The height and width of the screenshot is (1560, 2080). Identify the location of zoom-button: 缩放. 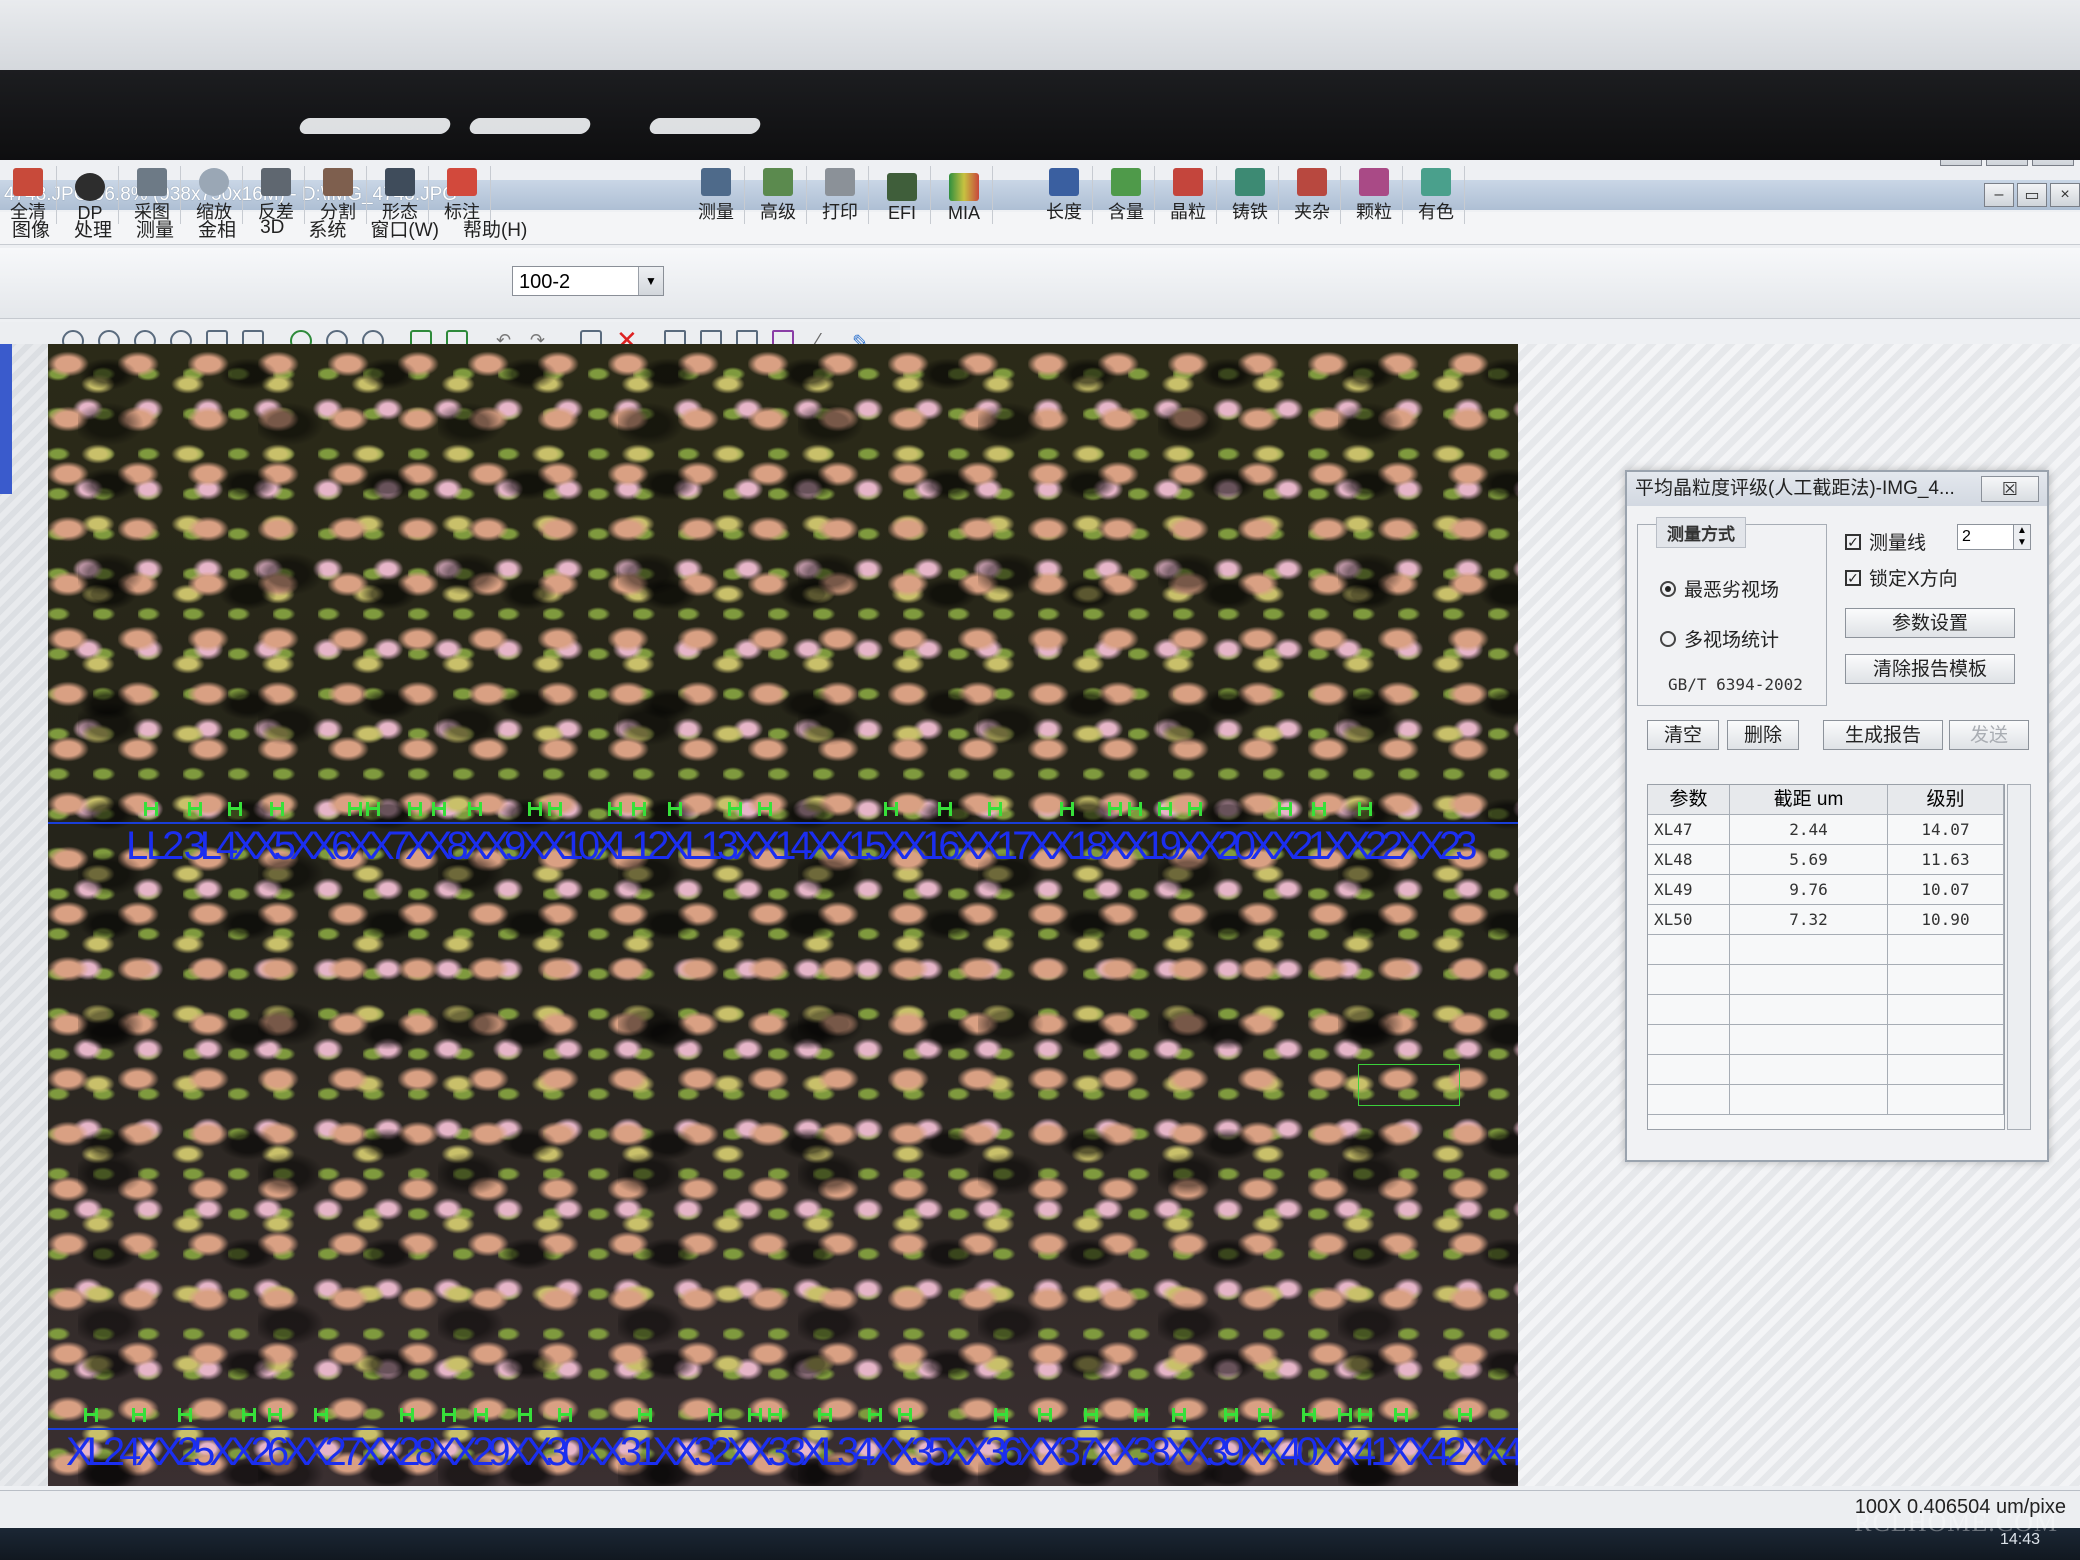
(214, 195).